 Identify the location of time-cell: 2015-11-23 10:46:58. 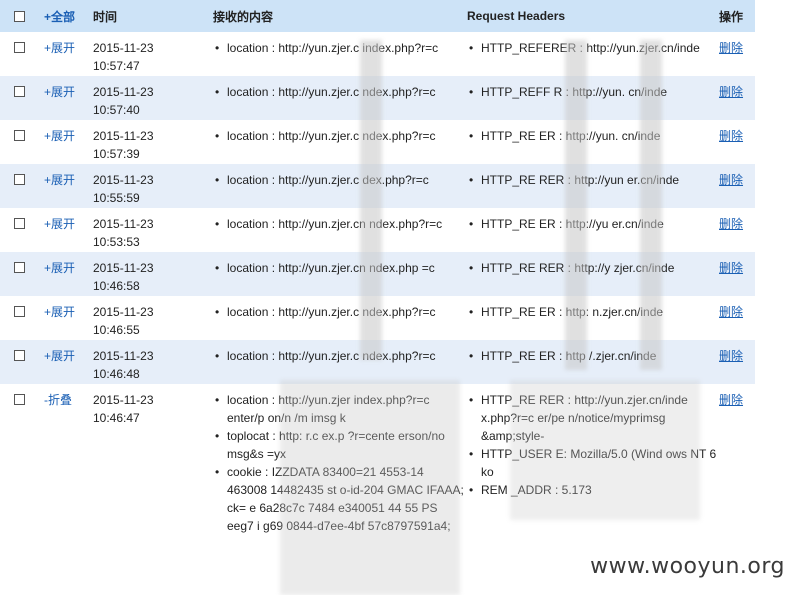
(153, 274).